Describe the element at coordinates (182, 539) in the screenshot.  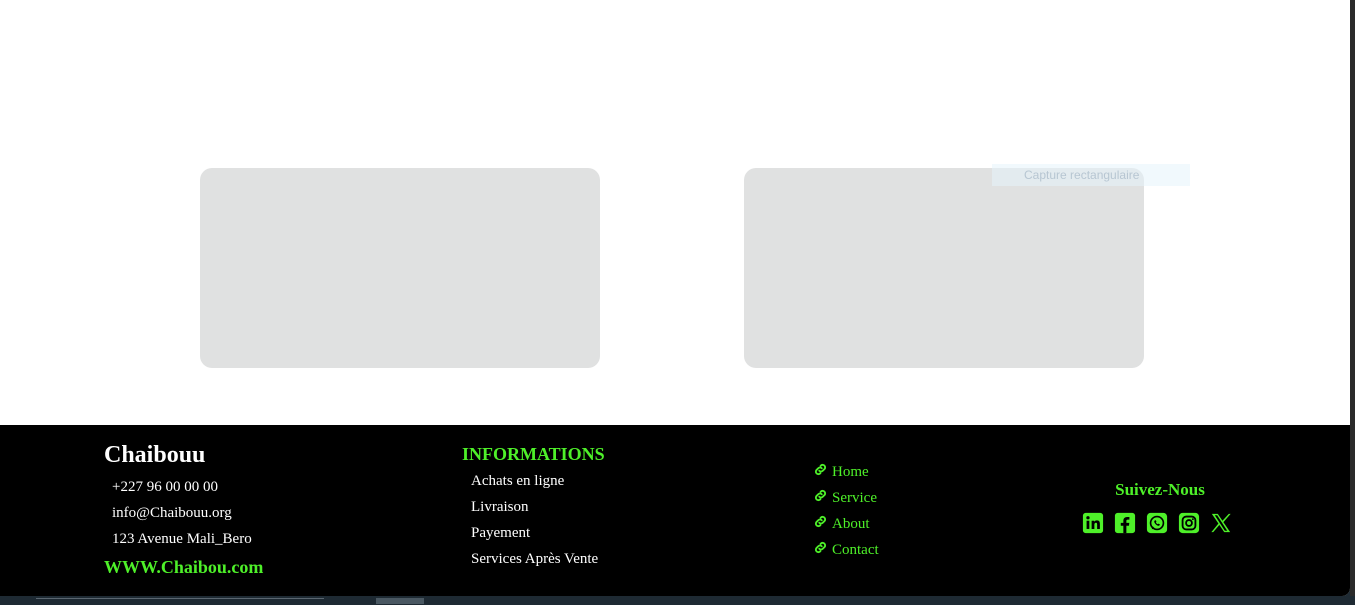
I see `footer-address: 123 Avenue Mali_Bero` at that location.